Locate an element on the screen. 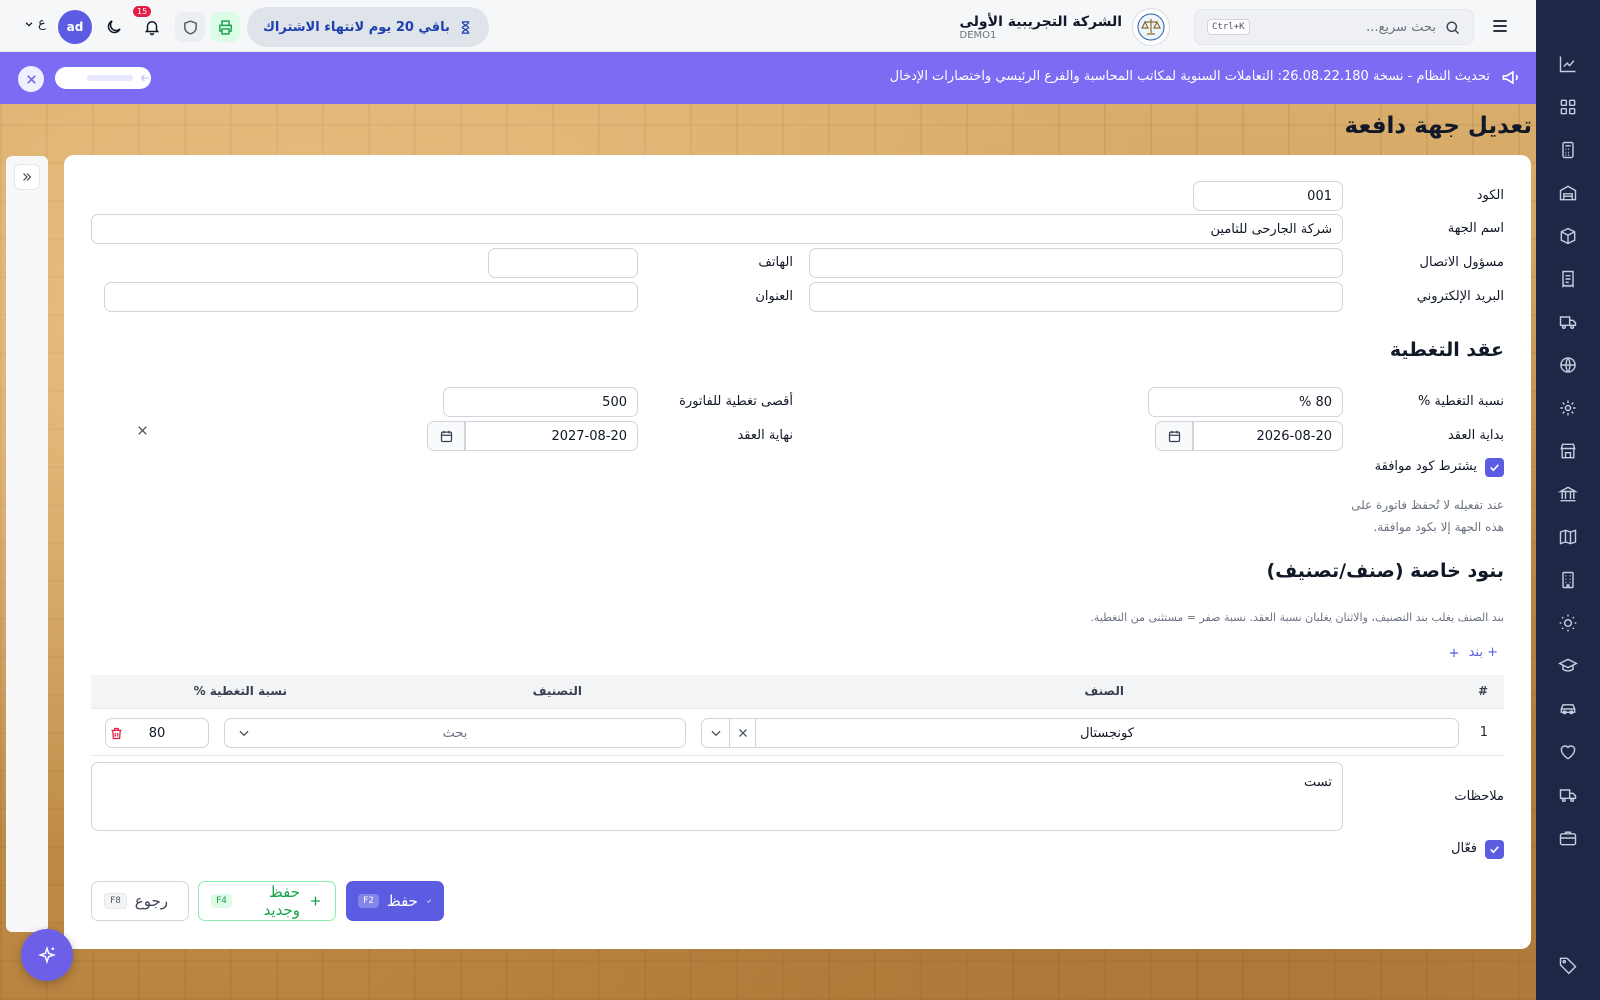 This screenshot has width=1600, height=1000. moon-icon is located at coordinates (114, 27).